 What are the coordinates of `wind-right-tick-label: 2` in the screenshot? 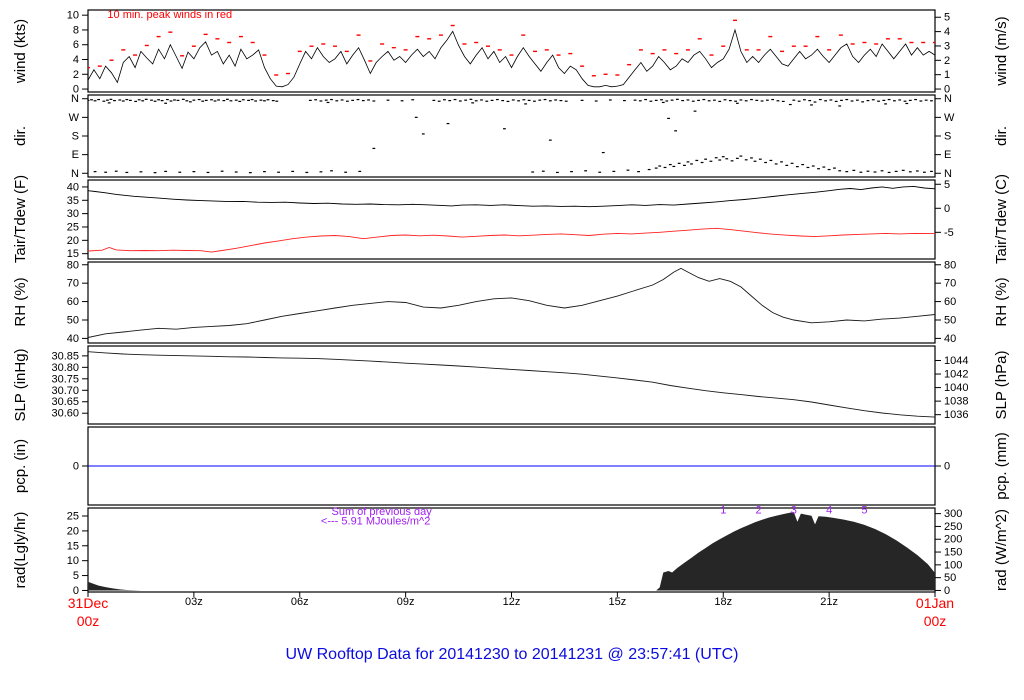 It's located at (947, 61).